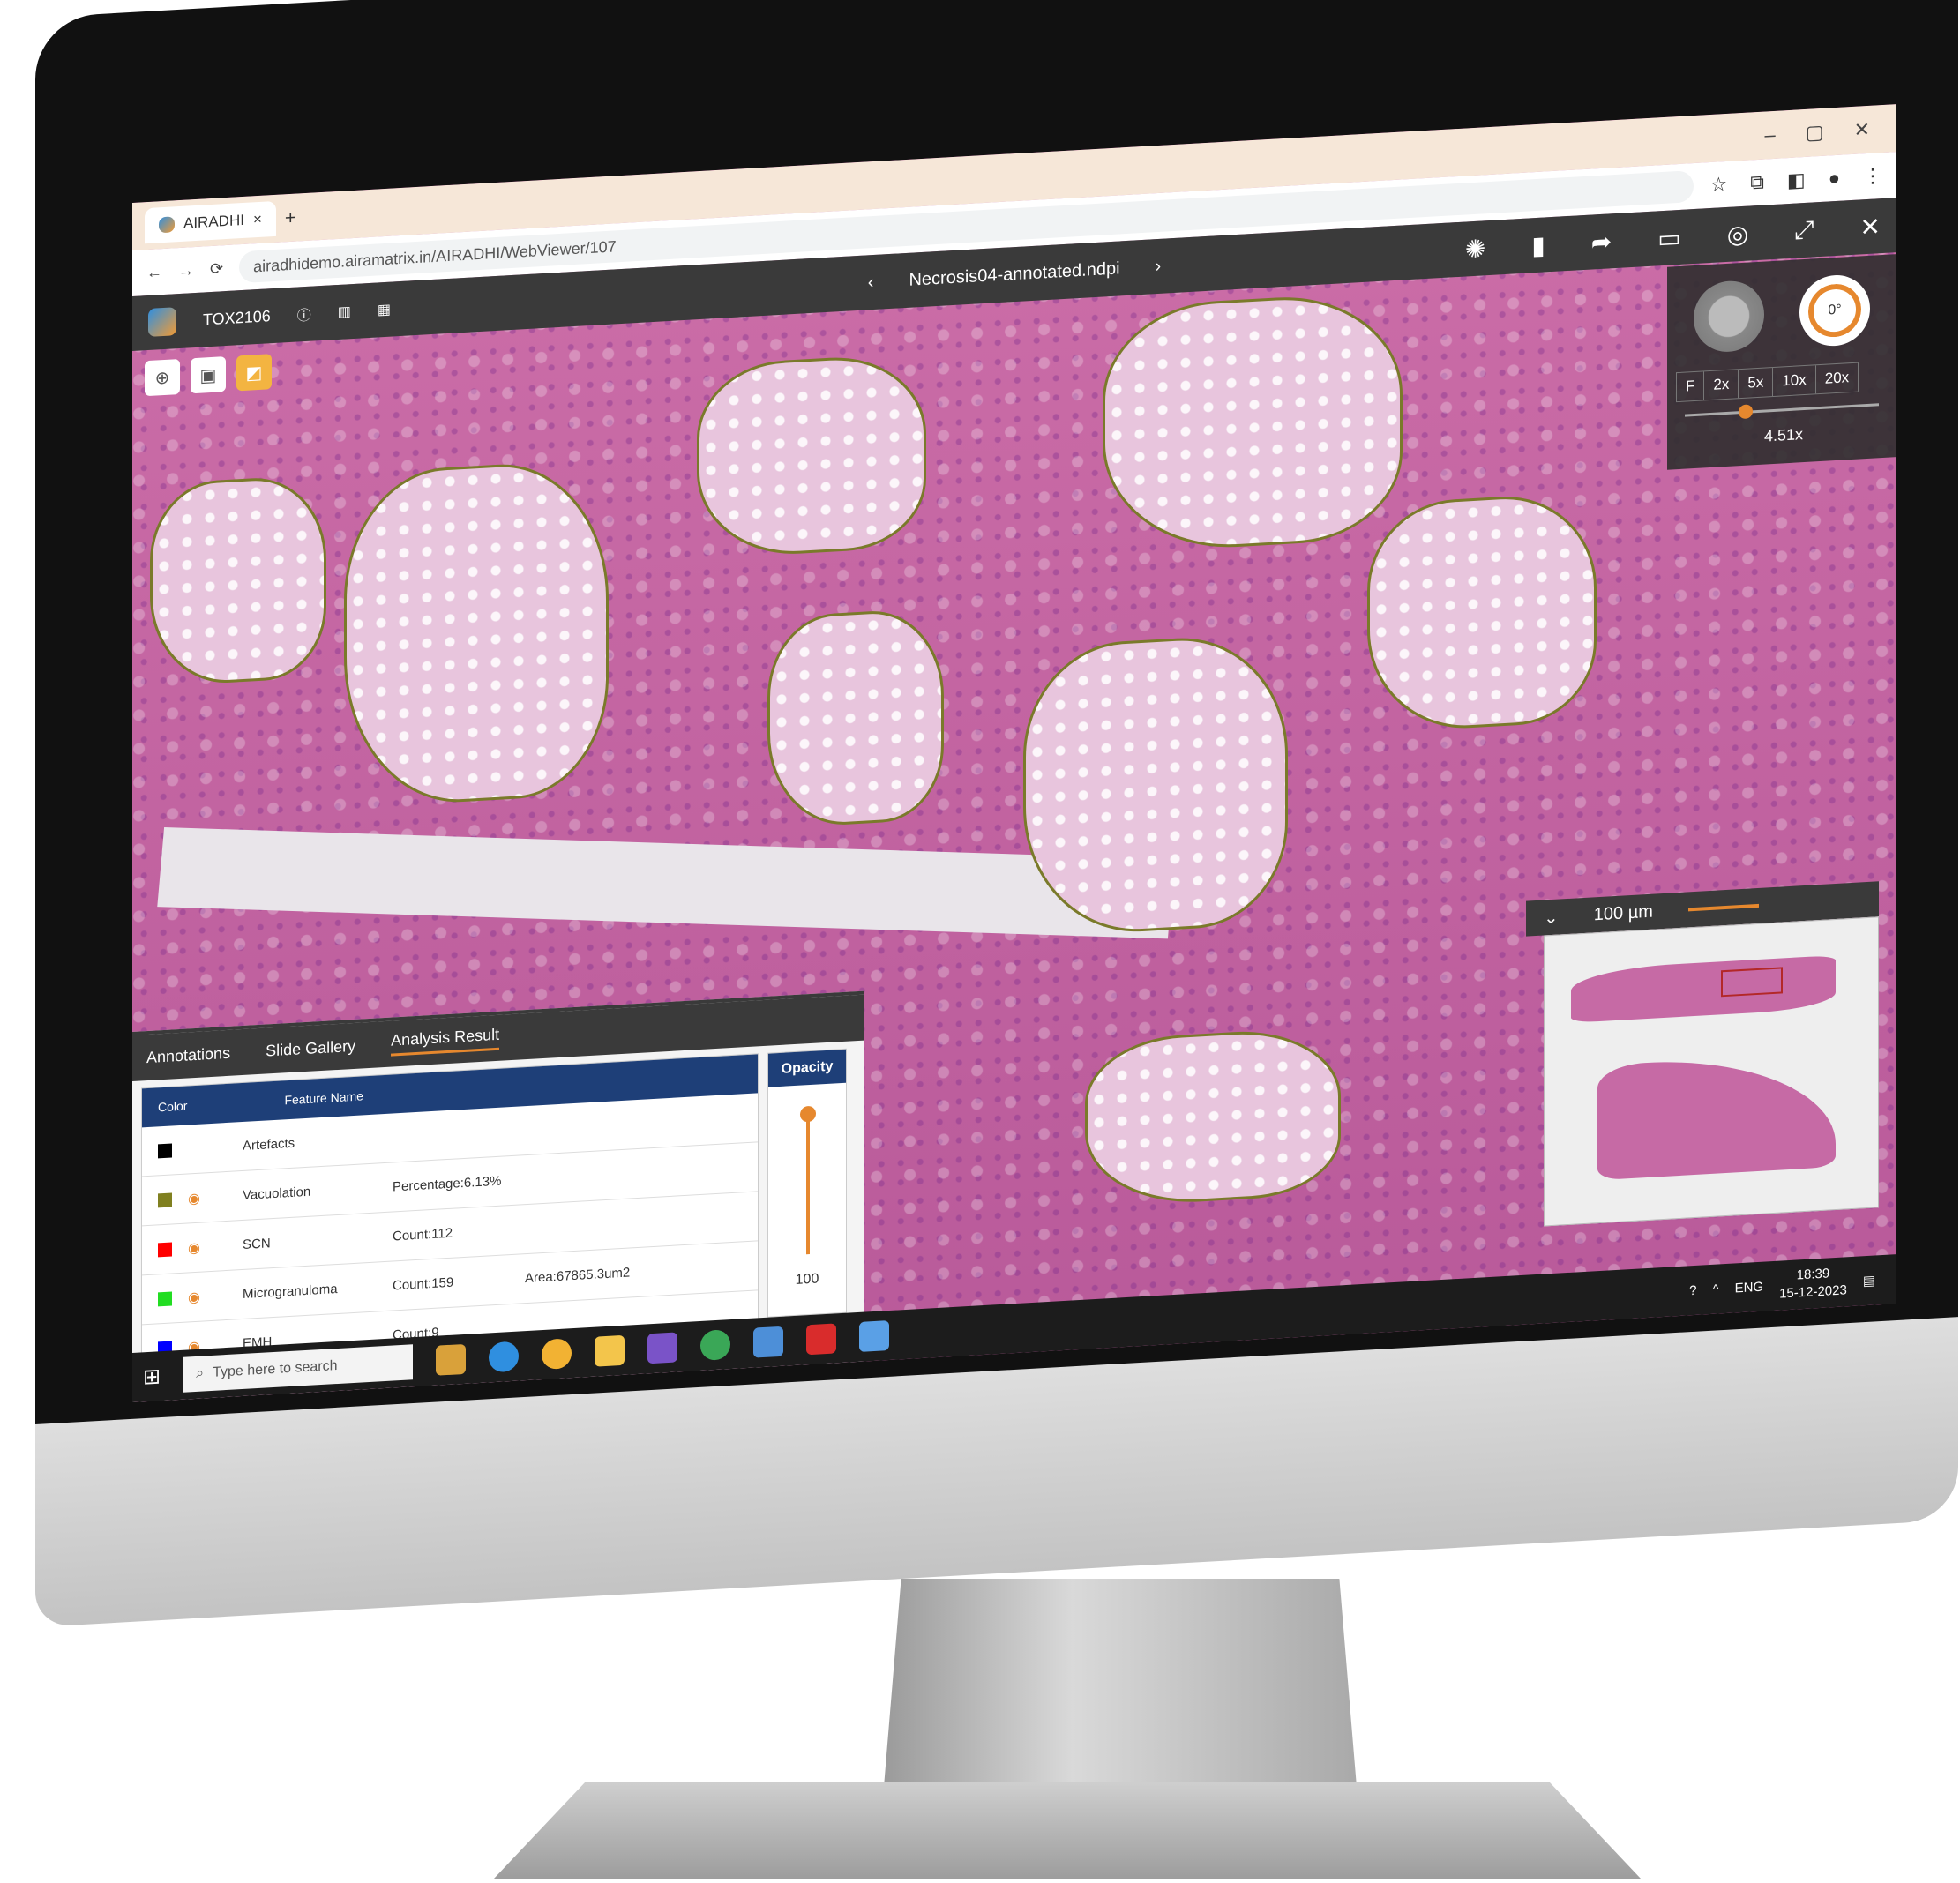  Describe the element at coordinates (874, 1336) in the screenshot. I see `network-icon` at that location.